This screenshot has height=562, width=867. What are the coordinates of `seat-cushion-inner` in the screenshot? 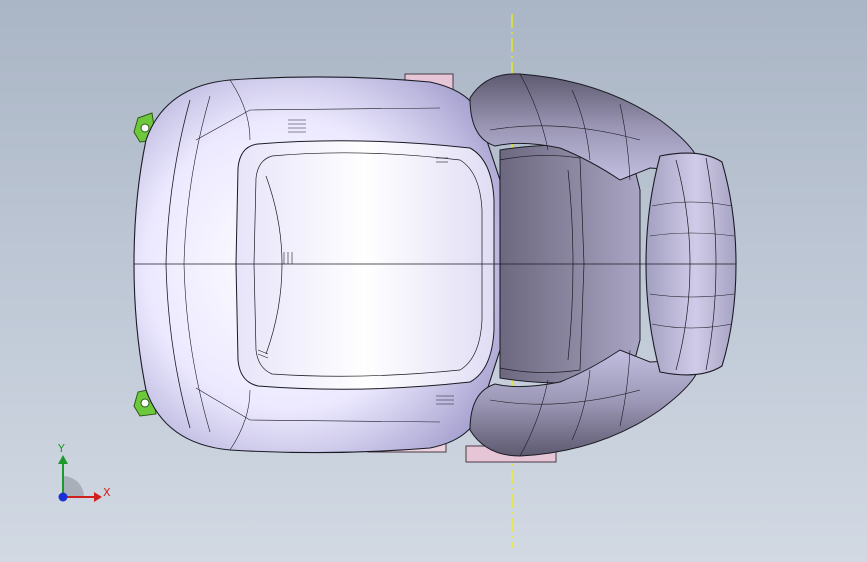 It's located at (365, 265).